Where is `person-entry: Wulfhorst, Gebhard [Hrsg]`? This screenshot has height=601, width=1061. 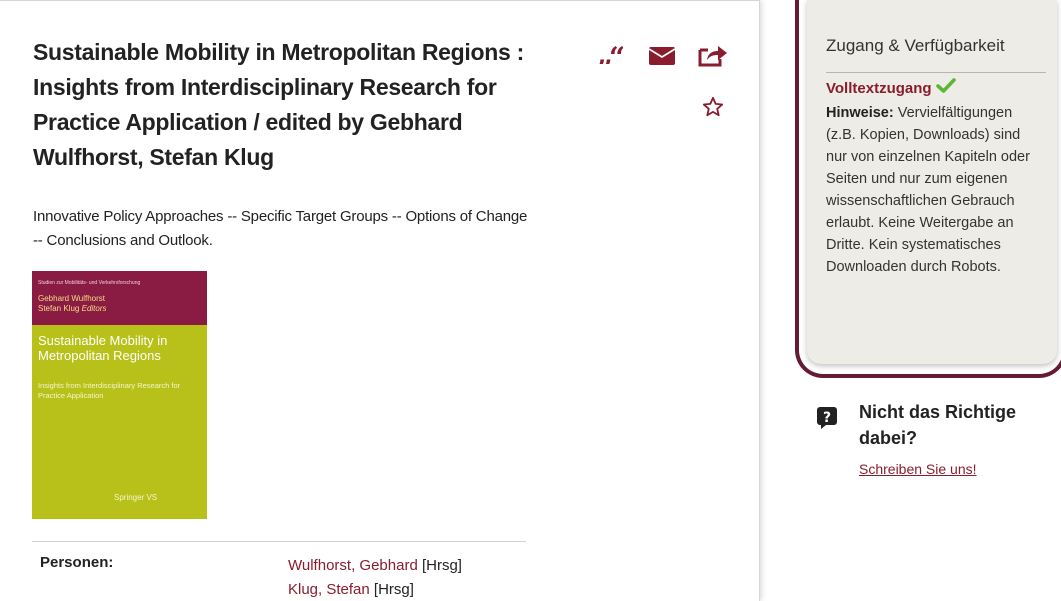 person-entry: Wulfhorst, Gebhard [Hrsg] is located at coordinates (375, 566).